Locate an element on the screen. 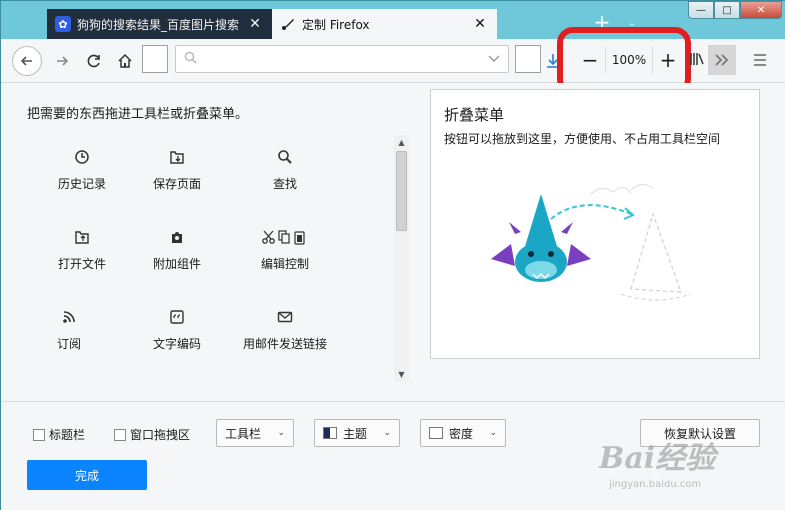 This screenshot has width=785, height=510. minimize-button: — is located at coordinates (701, 10).